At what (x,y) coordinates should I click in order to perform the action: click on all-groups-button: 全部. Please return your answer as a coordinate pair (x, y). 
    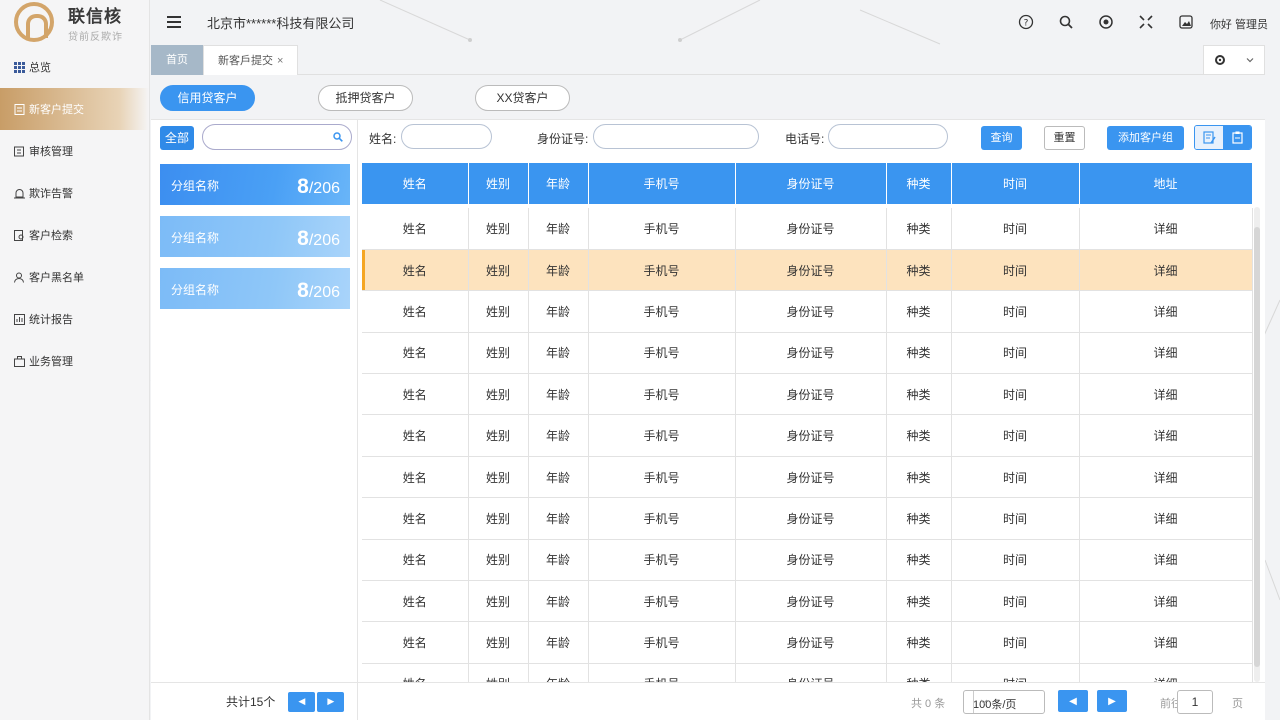
    Looking at the image, I should click on (177, 138).